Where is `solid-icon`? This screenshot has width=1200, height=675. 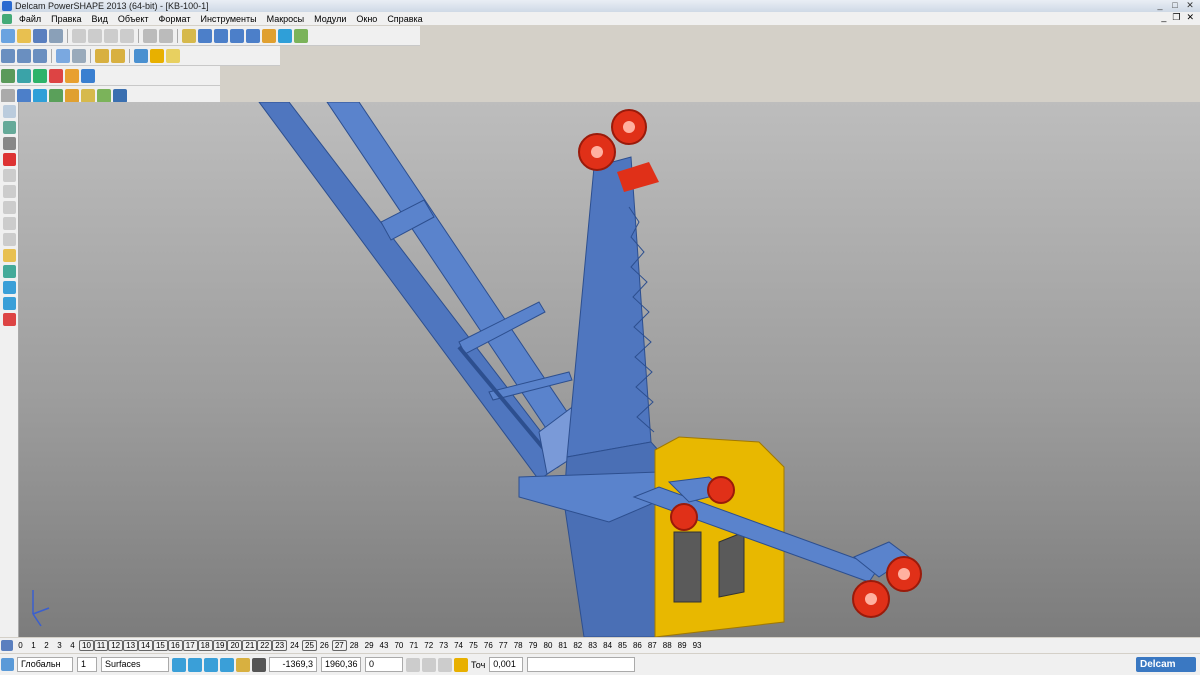 solid-icon is located at coordinates (285, 35).